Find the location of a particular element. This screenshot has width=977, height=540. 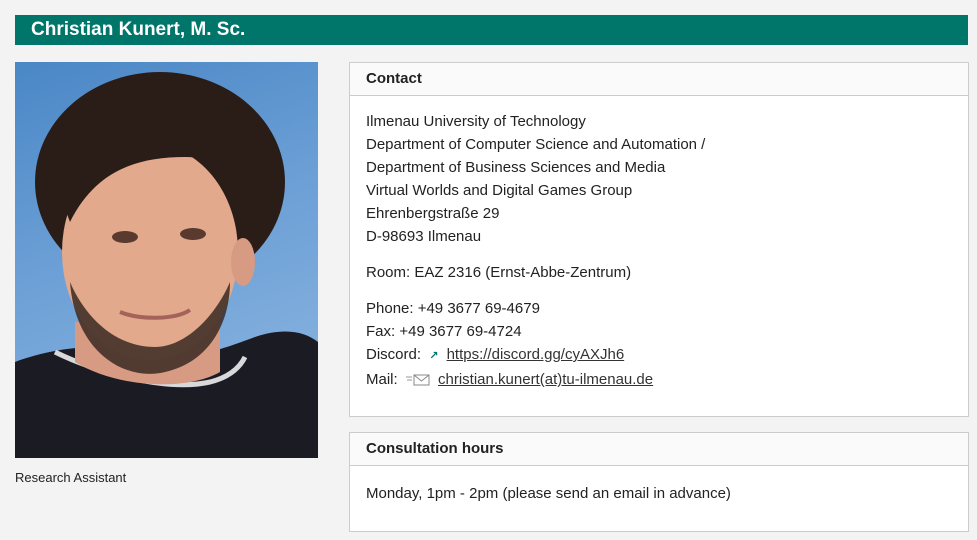

discord-label: Discord: is located at coordinates (394, 354).